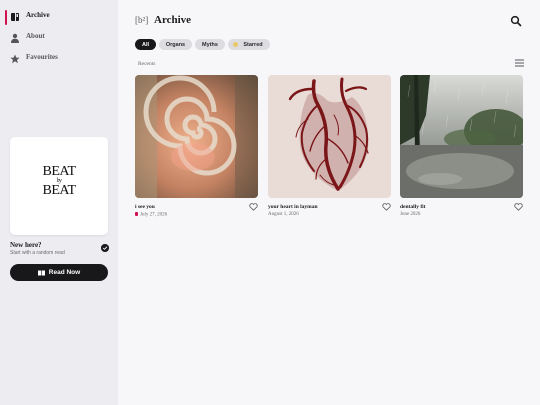 The image size is (540, 405). Describe the element at coordinates (283, 214) in the screenshot. I see `card-date-2: August 1, 2026` at that location.